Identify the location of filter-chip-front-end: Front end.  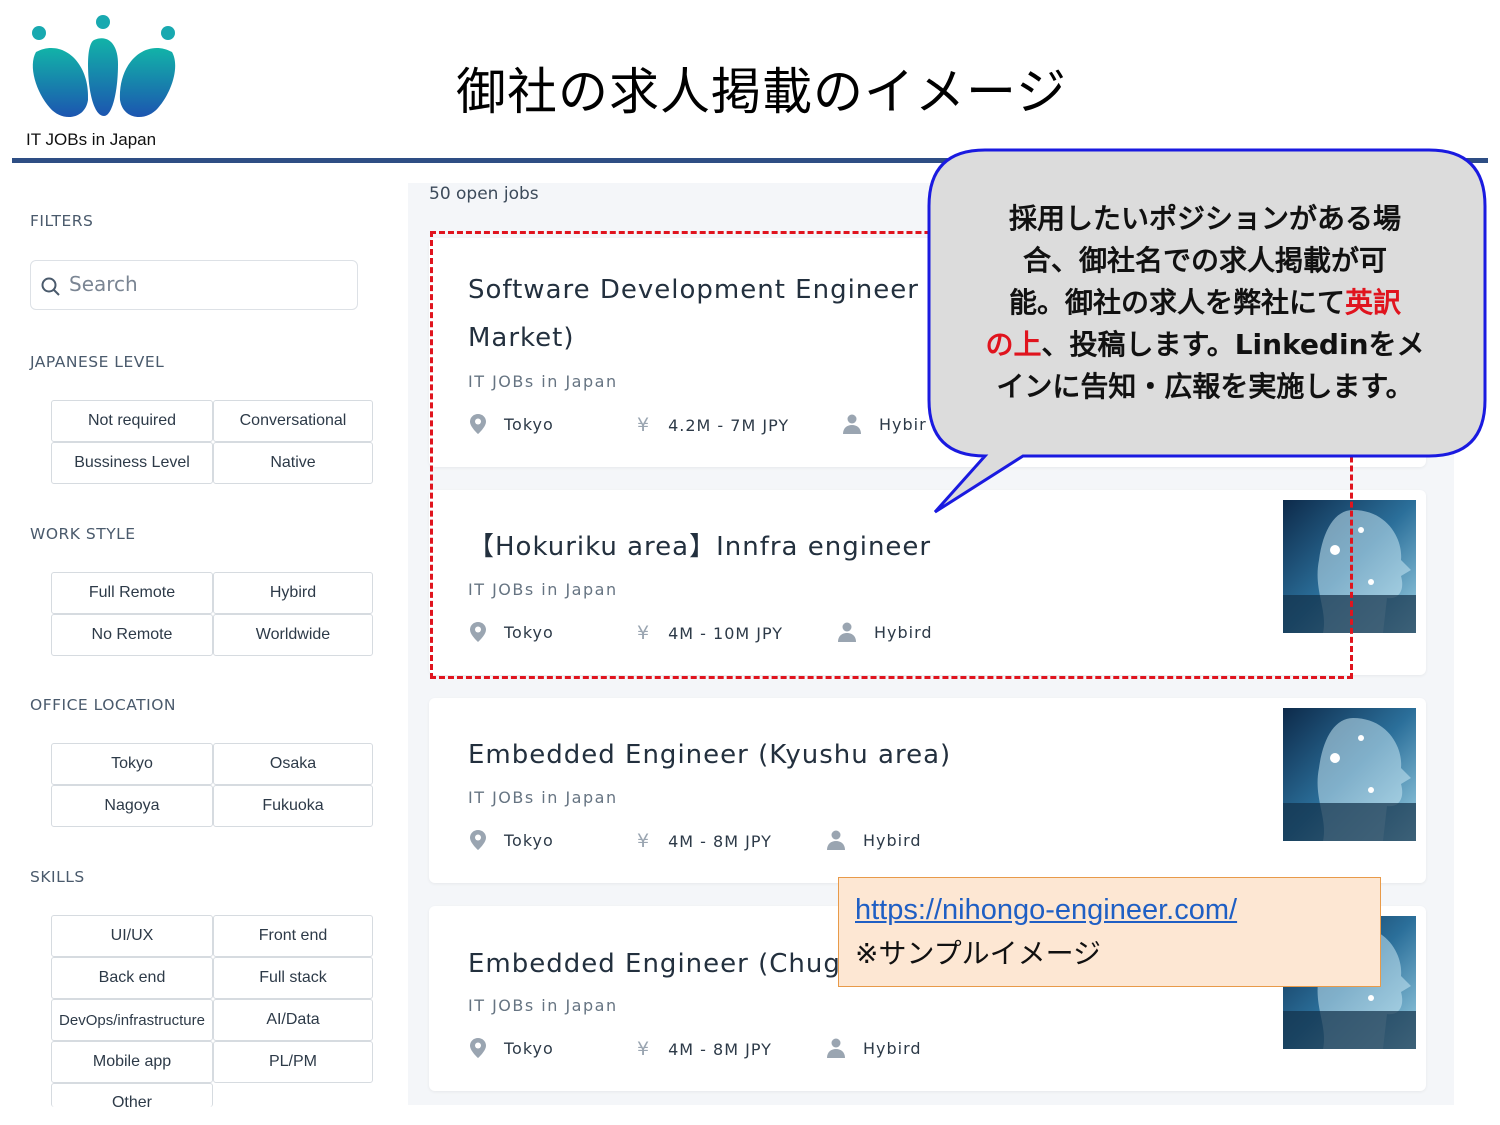
(293, 936).